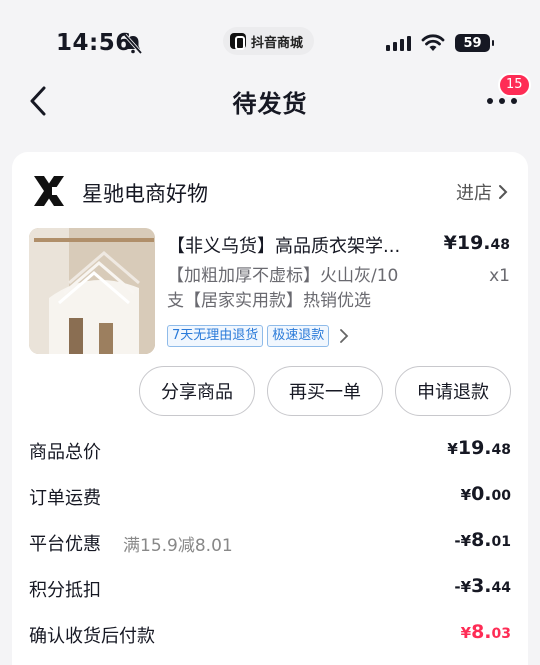 The width and height of the screenshot is (540, 665). I want to click on tag-fast-refund: 极速退款, so click(298, 336).